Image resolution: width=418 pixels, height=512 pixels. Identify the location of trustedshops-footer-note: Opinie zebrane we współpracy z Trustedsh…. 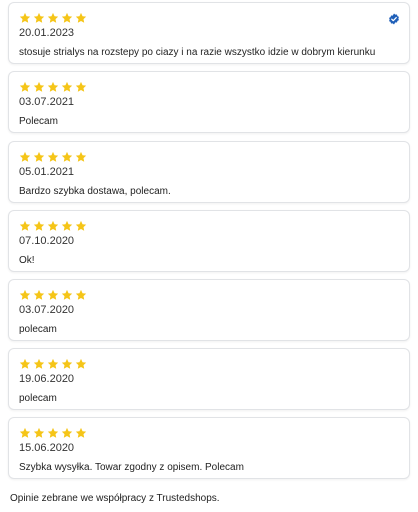
(115, 498).